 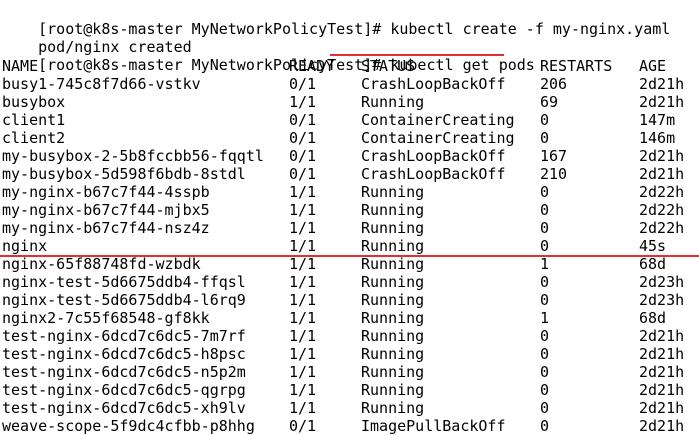 What do you see at coordinates (34, 120) in the screenshot?
I see `cell-name: client1` at bounding box center [34, 120].